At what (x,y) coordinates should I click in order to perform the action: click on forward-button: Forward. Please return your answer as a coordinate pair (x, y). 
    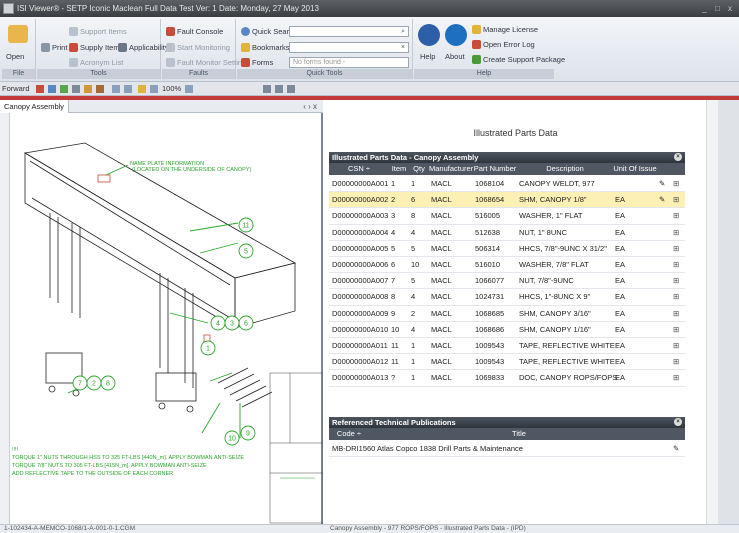
    Looking at the image, I should click on (16, 89).